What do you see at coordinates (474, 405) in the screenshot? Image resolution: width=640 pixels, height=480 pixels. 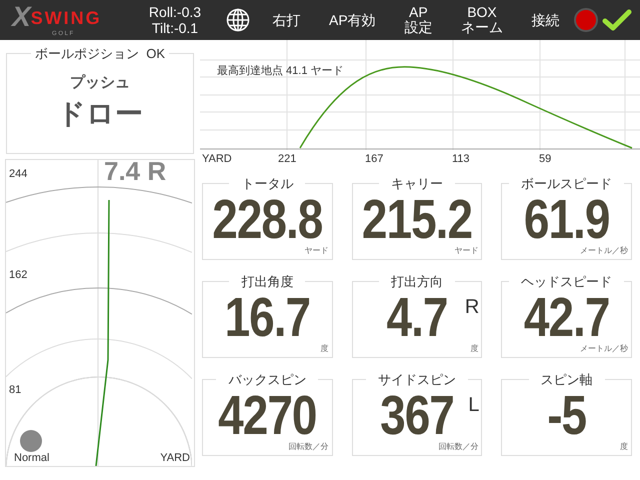 I see `side-indicator: L` at bounding box center [474, 405].